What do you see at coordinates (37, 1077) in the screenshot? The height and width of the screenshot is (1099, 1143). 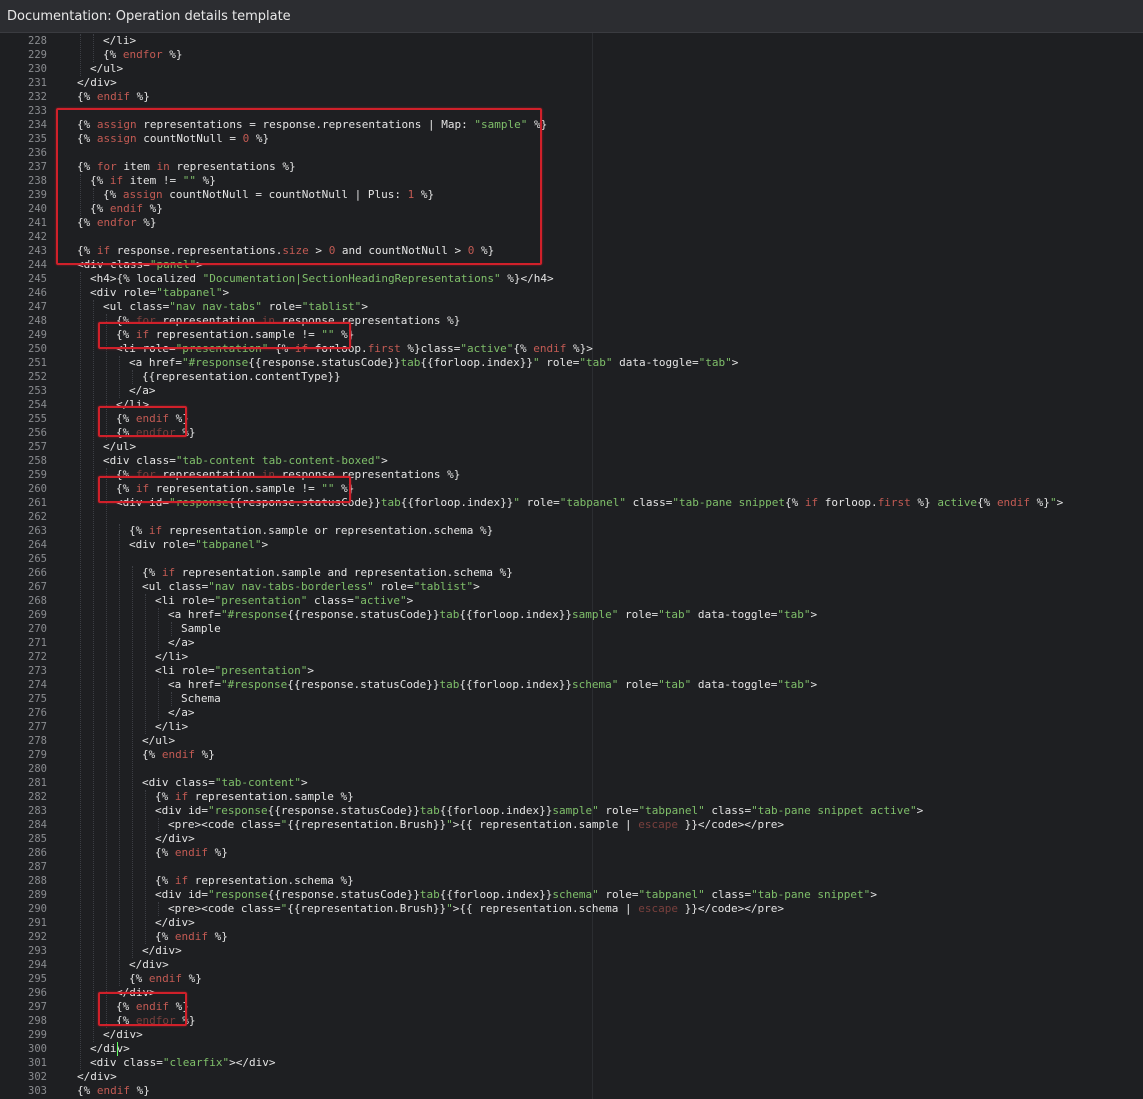 I see `line-number: 302` at bounding box center [37, 1077].